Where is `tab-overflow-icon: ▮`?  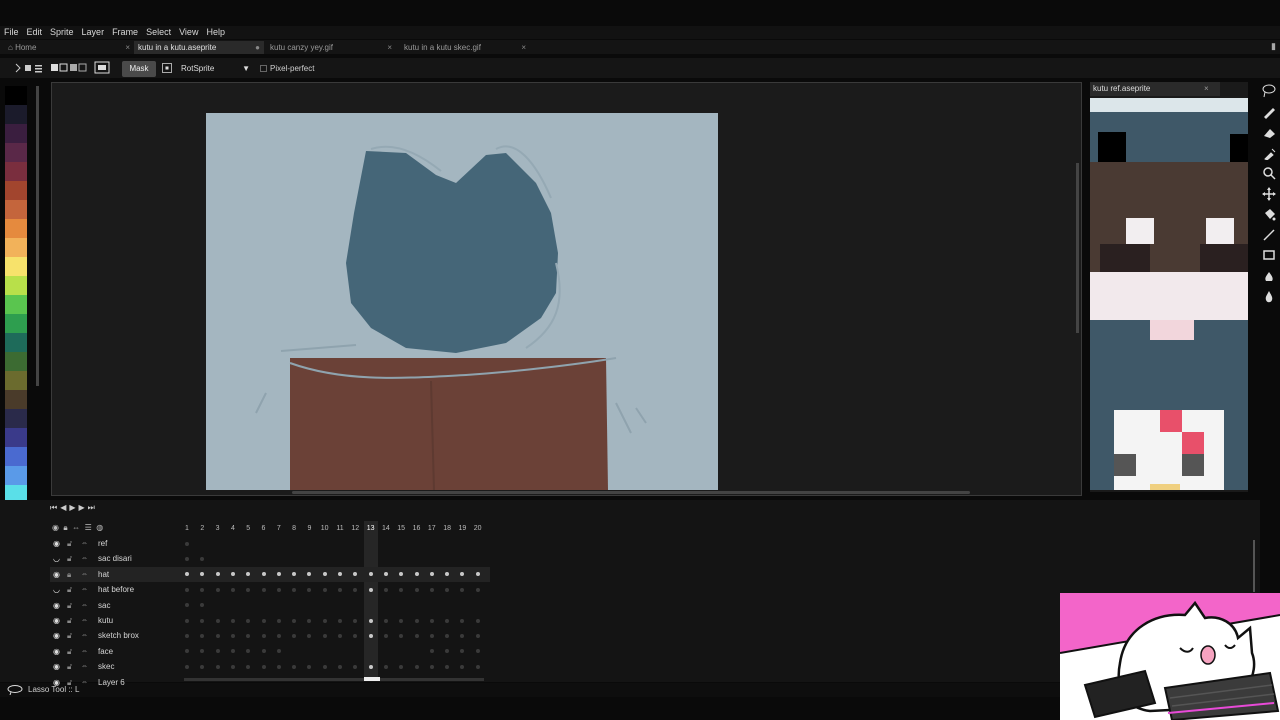
tab-overflow-icon: ▮ is located at coordinates (1273, 46).